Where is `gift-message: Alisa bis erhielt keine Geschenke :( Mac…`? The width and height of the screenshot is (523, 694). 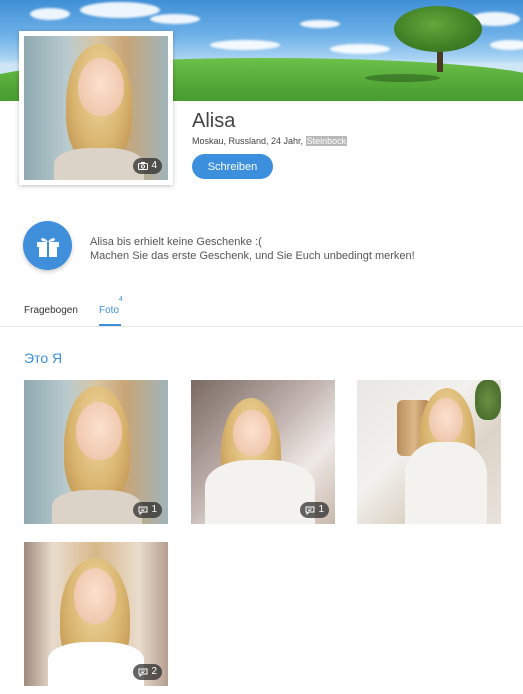 gift-message: Alisa bis erhielt keine Geschenke :( Mac… is located at coordinates (252, 249).